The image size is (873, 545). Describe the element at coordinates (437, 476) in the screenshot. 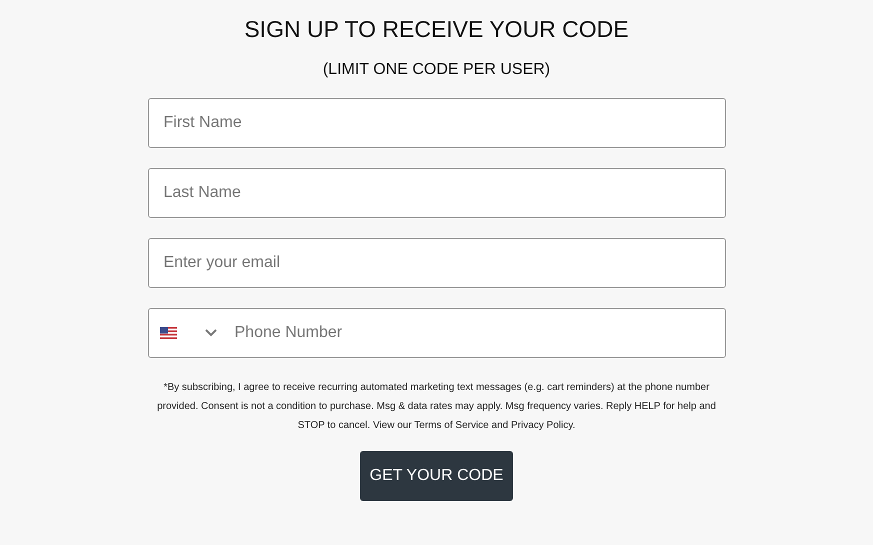

I see `submit-button: GET YOUR CODE` at that location.